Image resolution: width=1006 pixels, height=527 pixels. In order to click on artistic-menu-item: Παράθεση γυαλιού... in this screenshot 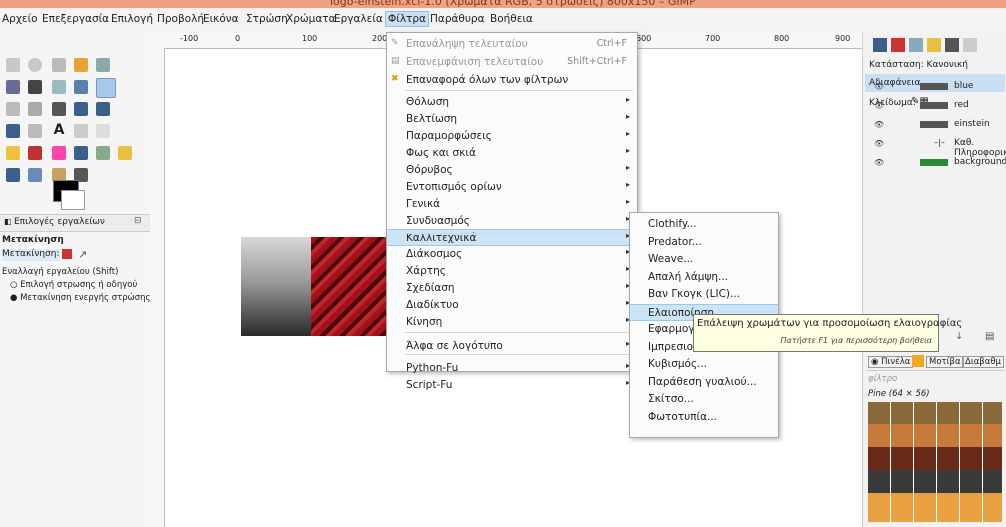, I will do `click(704, 382)`.